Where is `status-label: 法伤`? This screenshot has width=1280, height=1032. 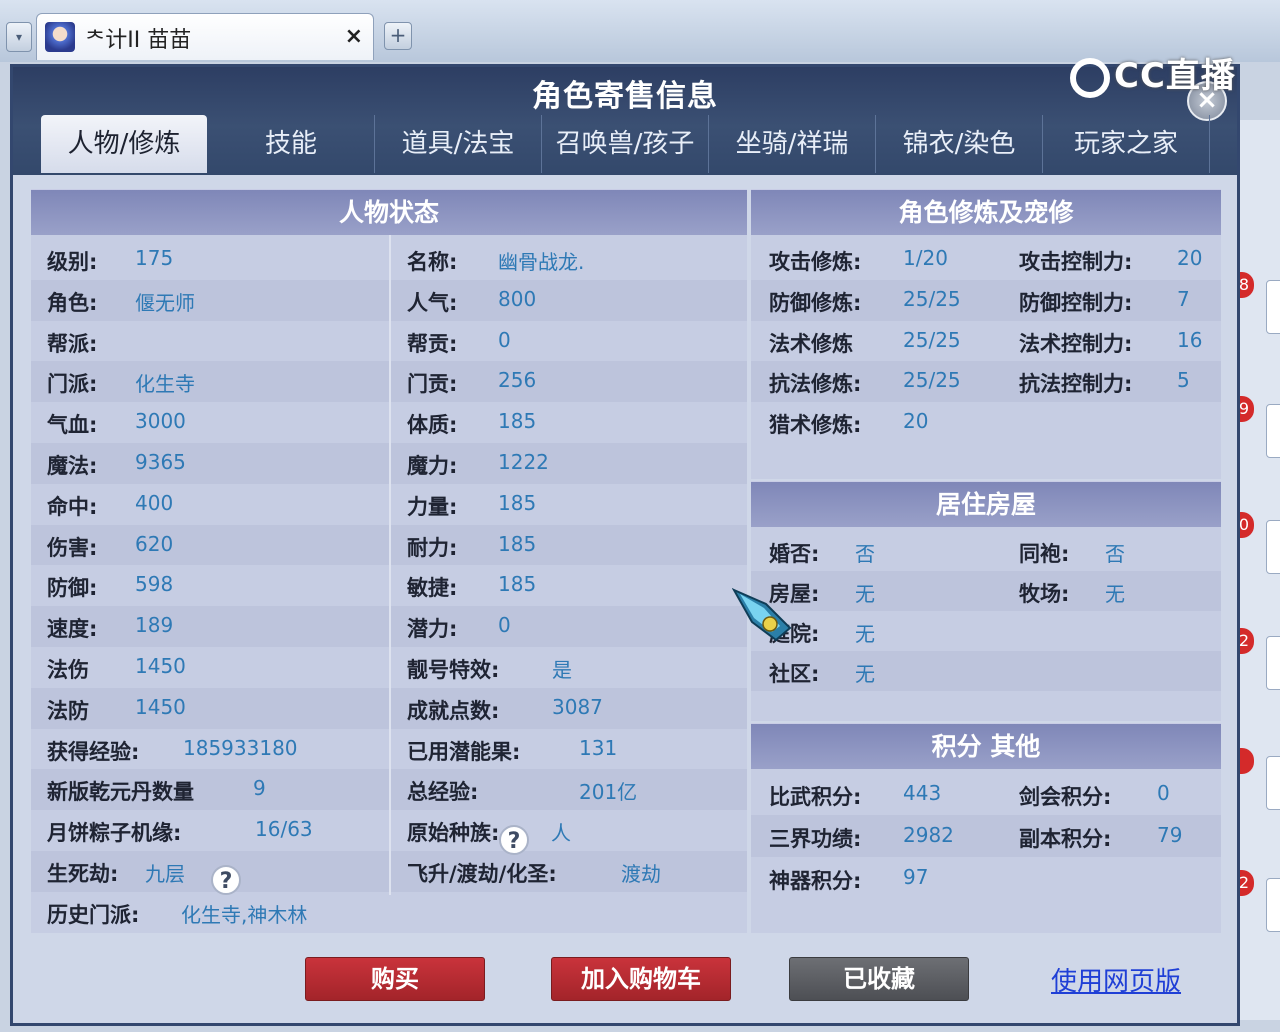 status-label: 法伤 is located at coordinates (68, 670).